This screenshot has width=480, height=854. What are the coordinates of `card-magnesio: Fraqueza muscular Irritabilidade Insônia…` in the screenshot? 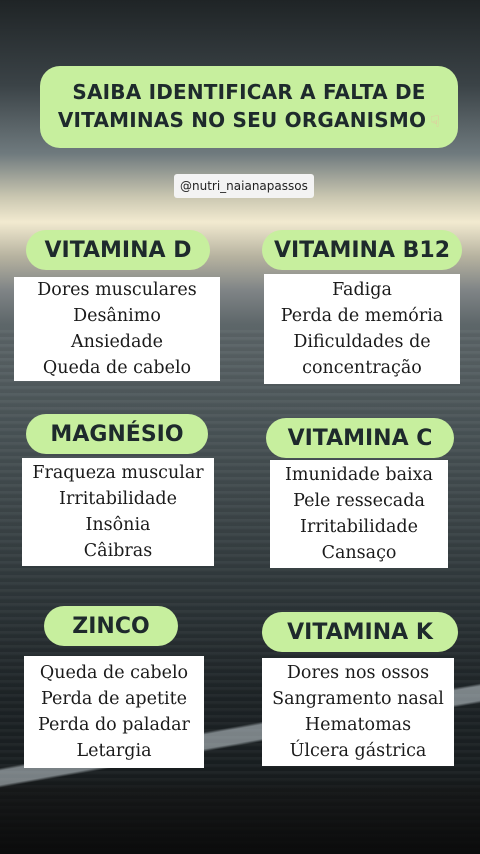 It's located at (118, 512).